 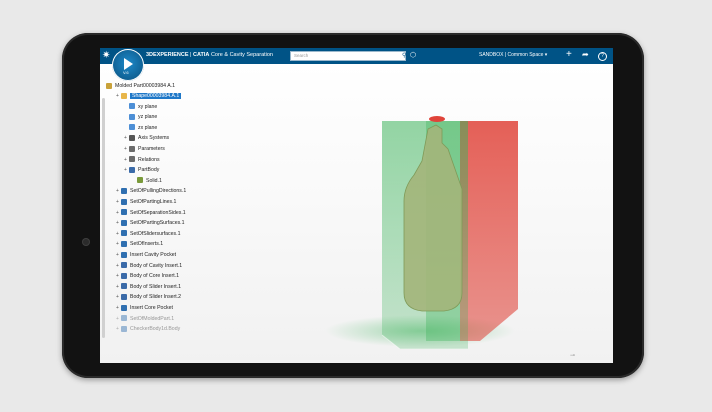 I want to click on compass-icon: V.6, so click(x=128, y=65).